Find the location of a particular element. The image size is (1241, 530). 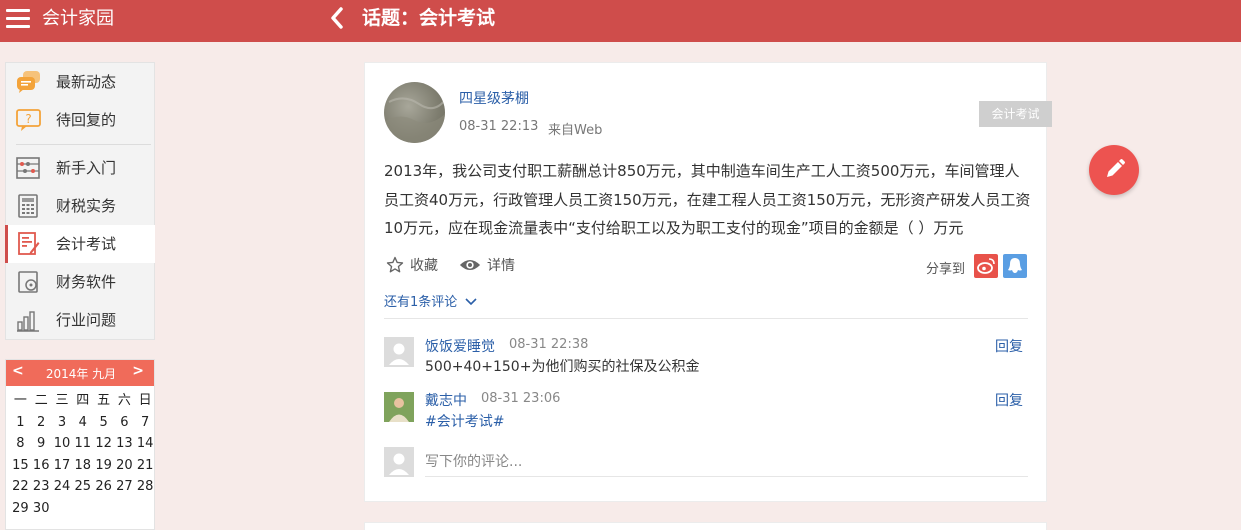

calendar-day: 4 is located at coordinates (82, 423).